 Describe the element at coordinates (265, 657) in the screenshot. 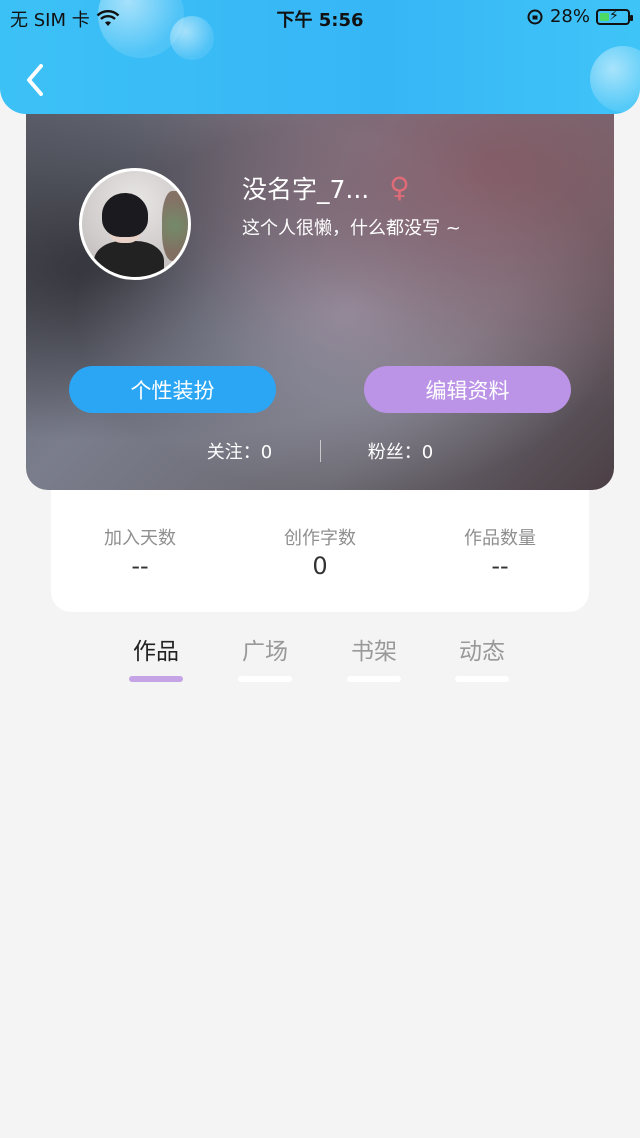

I see `tab-square: 广场` at that location.